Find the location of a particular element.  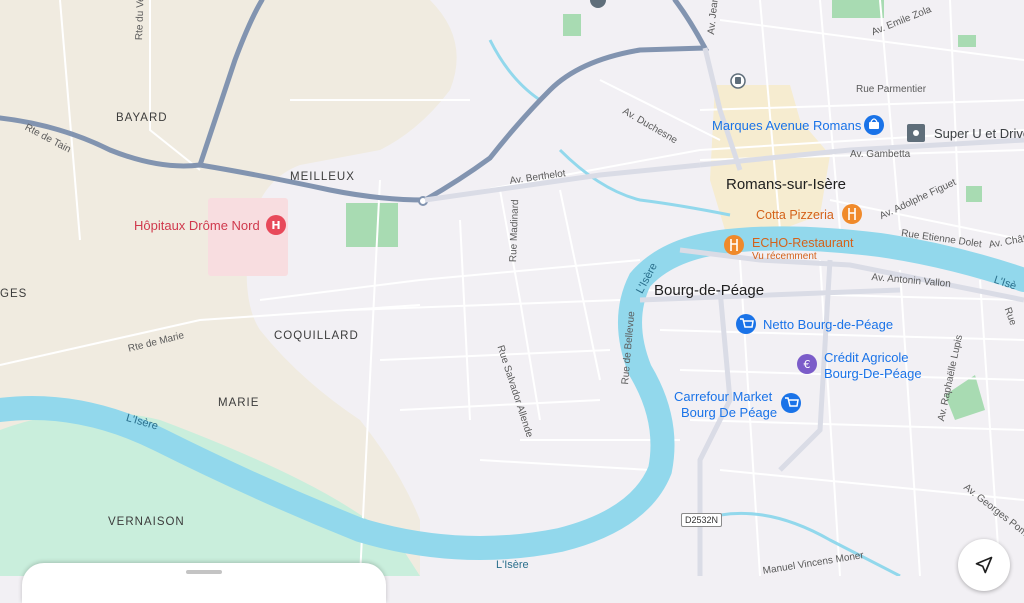

area-label-meilleux: MEILLEUX is located at coordinates (322, 177).